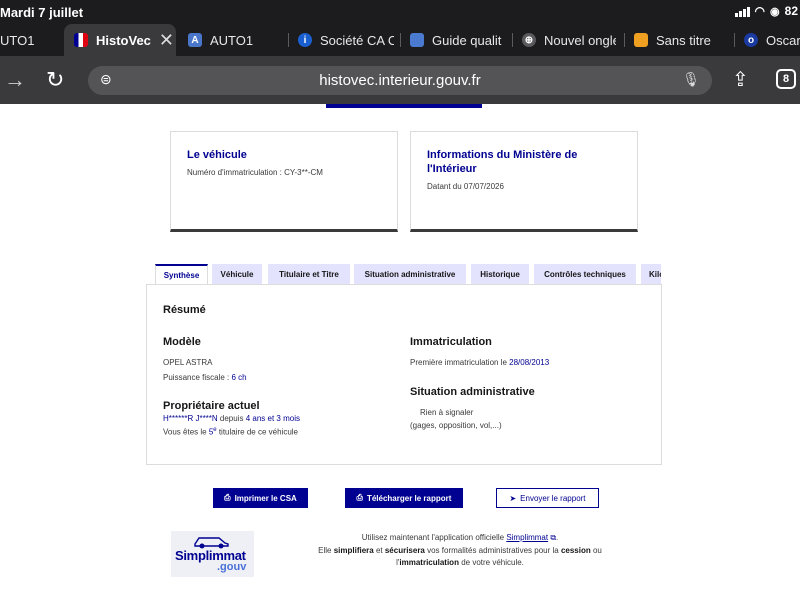 Image resolution: width=800 pixels, height=600 pixels. Describe the element at coordinates (265, 498) in the screenshot. I see `print-csa-label: Imprimer le CSA` at that location.